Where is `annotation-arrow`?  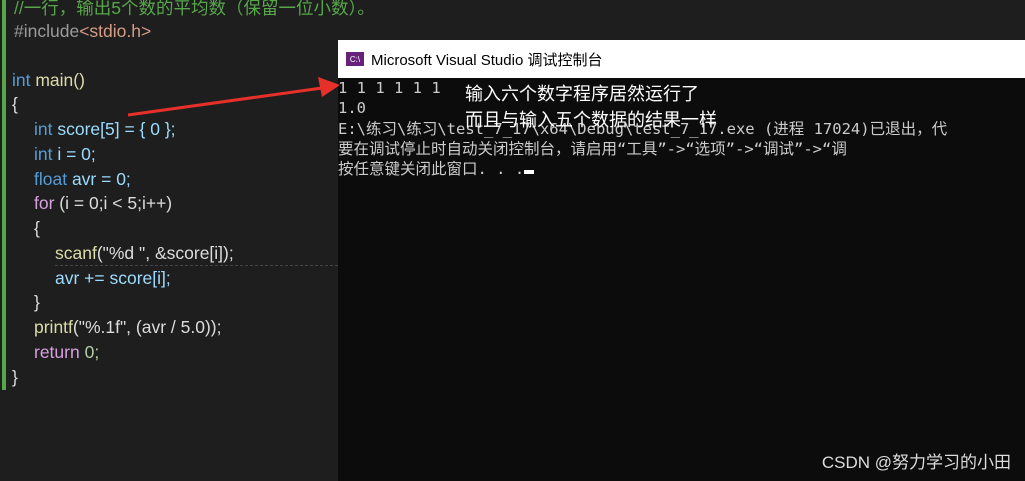
annotation-arrow is located at coordinates (233, 97).